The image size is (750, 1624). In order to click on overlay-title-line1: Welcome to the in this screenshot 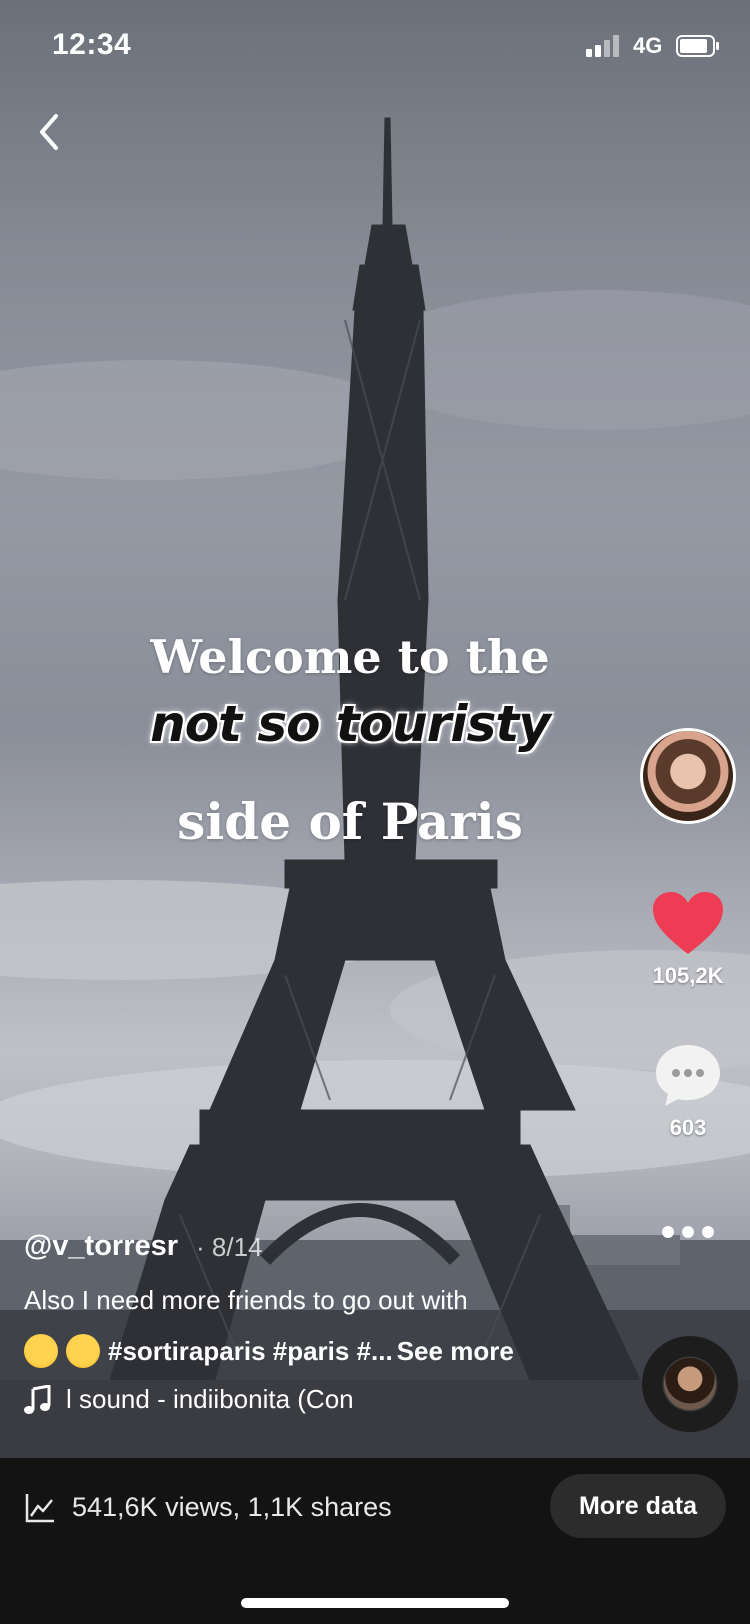, I will do `click(350, 657)`.